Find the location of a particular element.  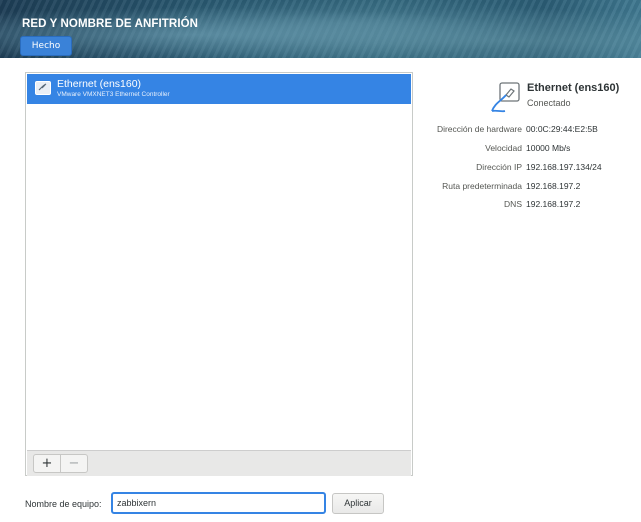

header-banner: RED Y NOMBRE DE ANFITRIÓN Hecho is located at coordinates (320, 29).